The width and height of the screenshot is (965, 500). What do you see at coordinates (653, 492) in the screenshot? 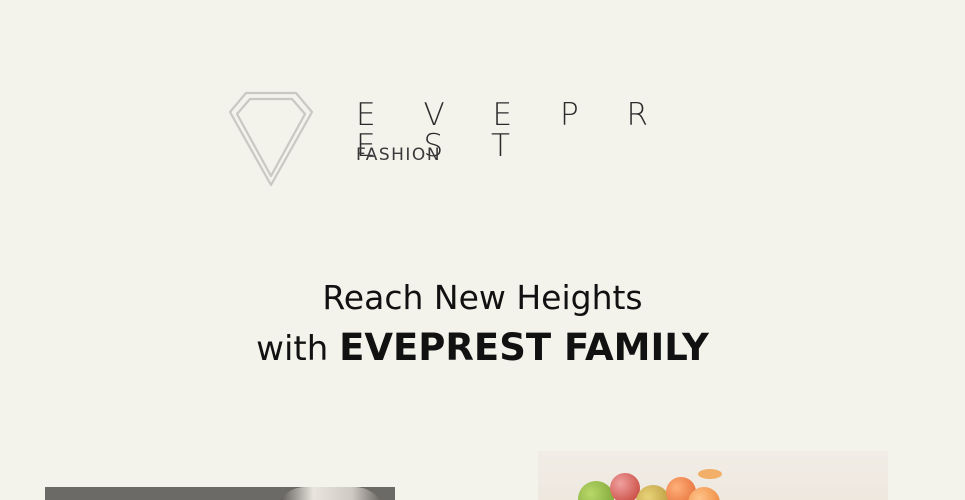
I see `fruit-pear` at bounding box center [653, 492].